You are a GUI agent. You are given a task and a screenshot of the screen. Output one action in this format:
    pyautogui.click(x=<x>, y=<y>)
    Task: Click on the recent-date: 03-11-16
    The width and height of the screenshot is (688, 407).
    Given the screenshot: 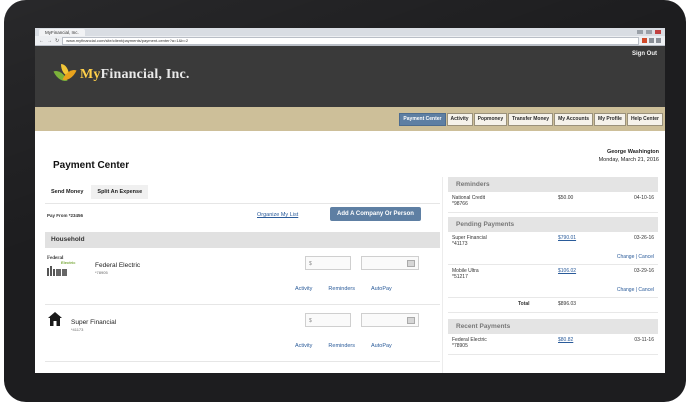 What is the action you would take?
    pyautogui.click(x=644, y=340)
    